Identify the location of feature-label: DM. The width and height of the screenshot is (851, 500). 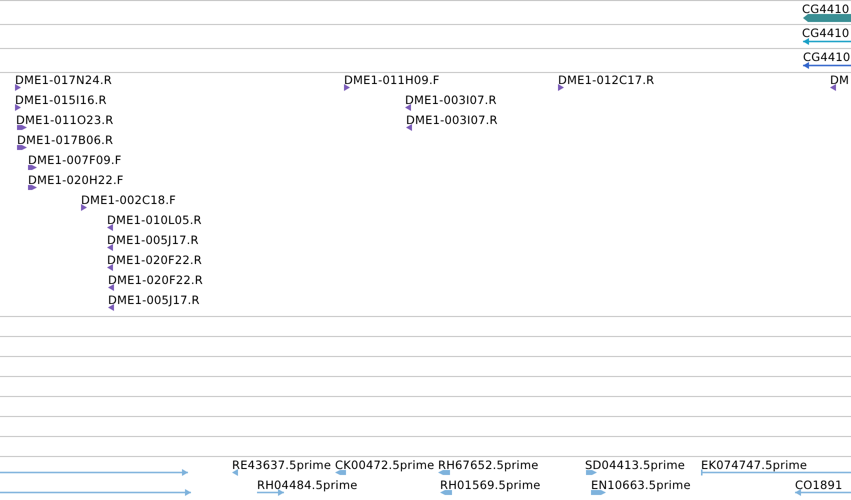
(840, 80).